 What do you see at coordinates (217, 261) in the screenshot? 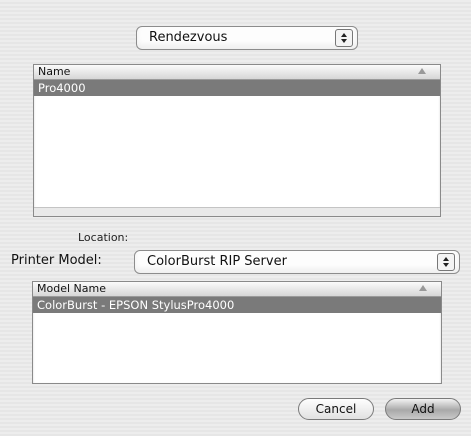
I see `printer-model-selected: ColorBurst RIP Server` at bounding box center [217, 261].